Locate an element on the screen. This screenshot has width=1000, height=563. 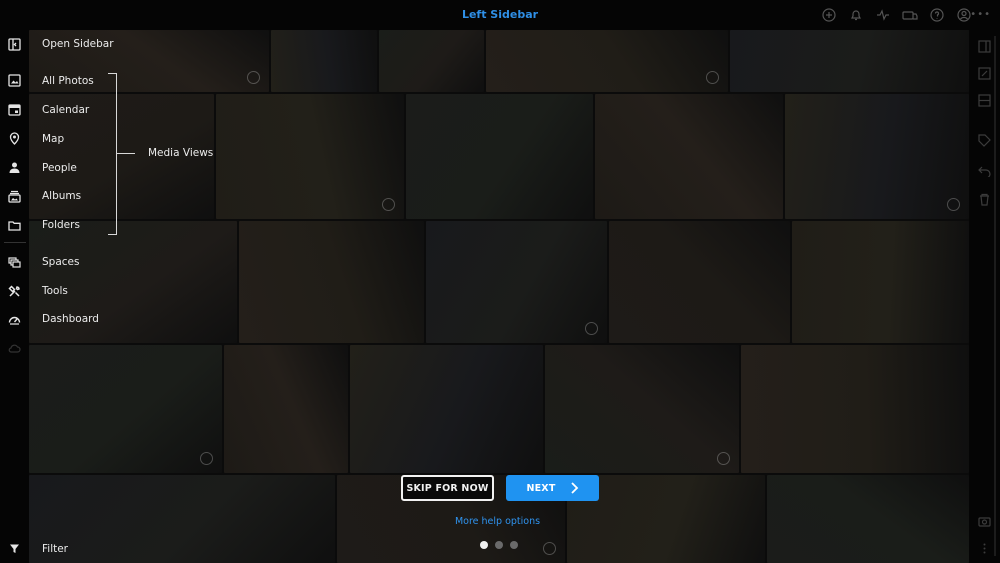
trash-icon is located at coordinates (984, 199).